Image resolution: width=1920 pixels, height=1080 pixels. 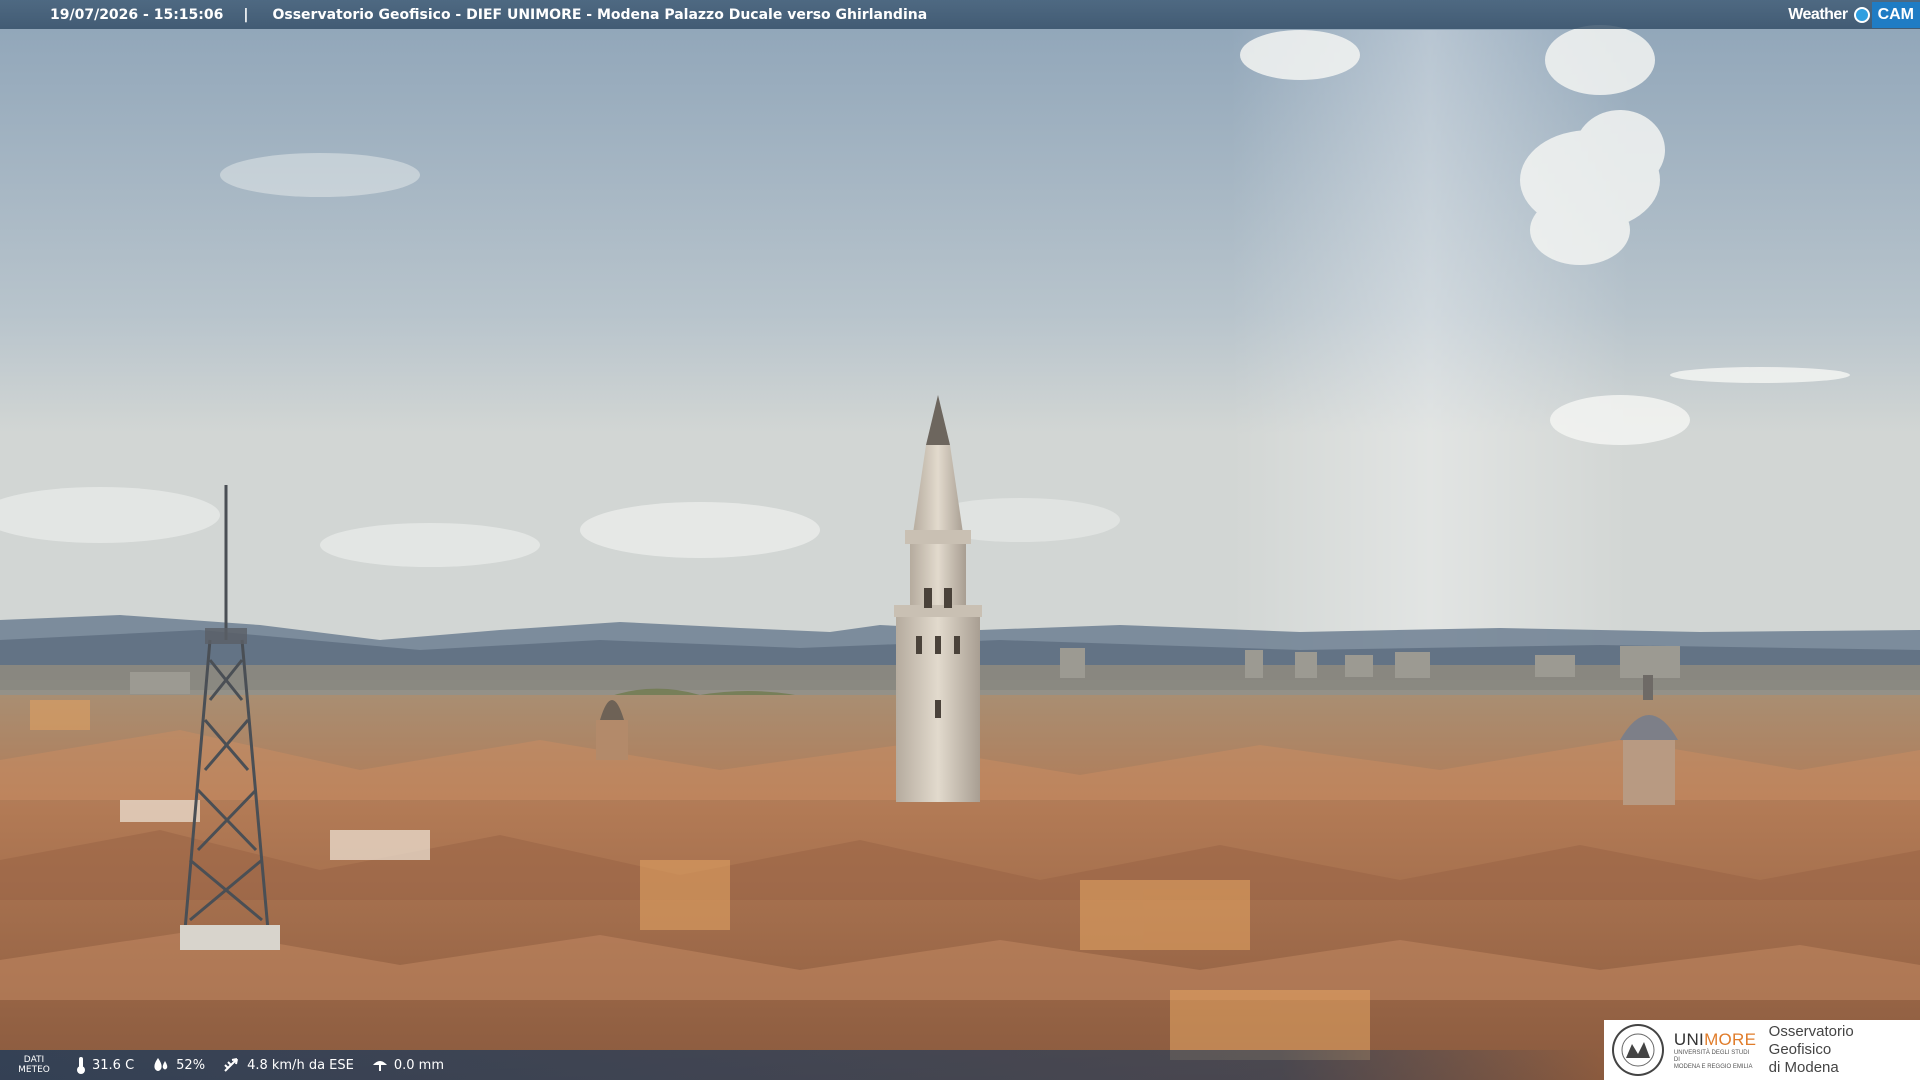 What do you see at coordinates (1430, 340) in the screenshot?
I see `sun-rays` at bounding box center [1430, 340].